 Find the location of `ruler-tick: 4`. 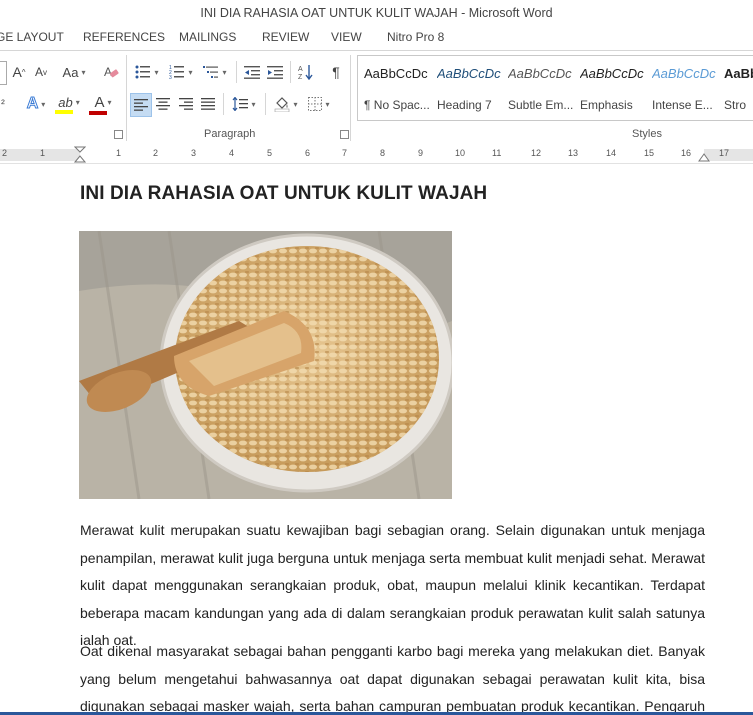

ruler-tick: 4 is located at coordinates (232, 153).